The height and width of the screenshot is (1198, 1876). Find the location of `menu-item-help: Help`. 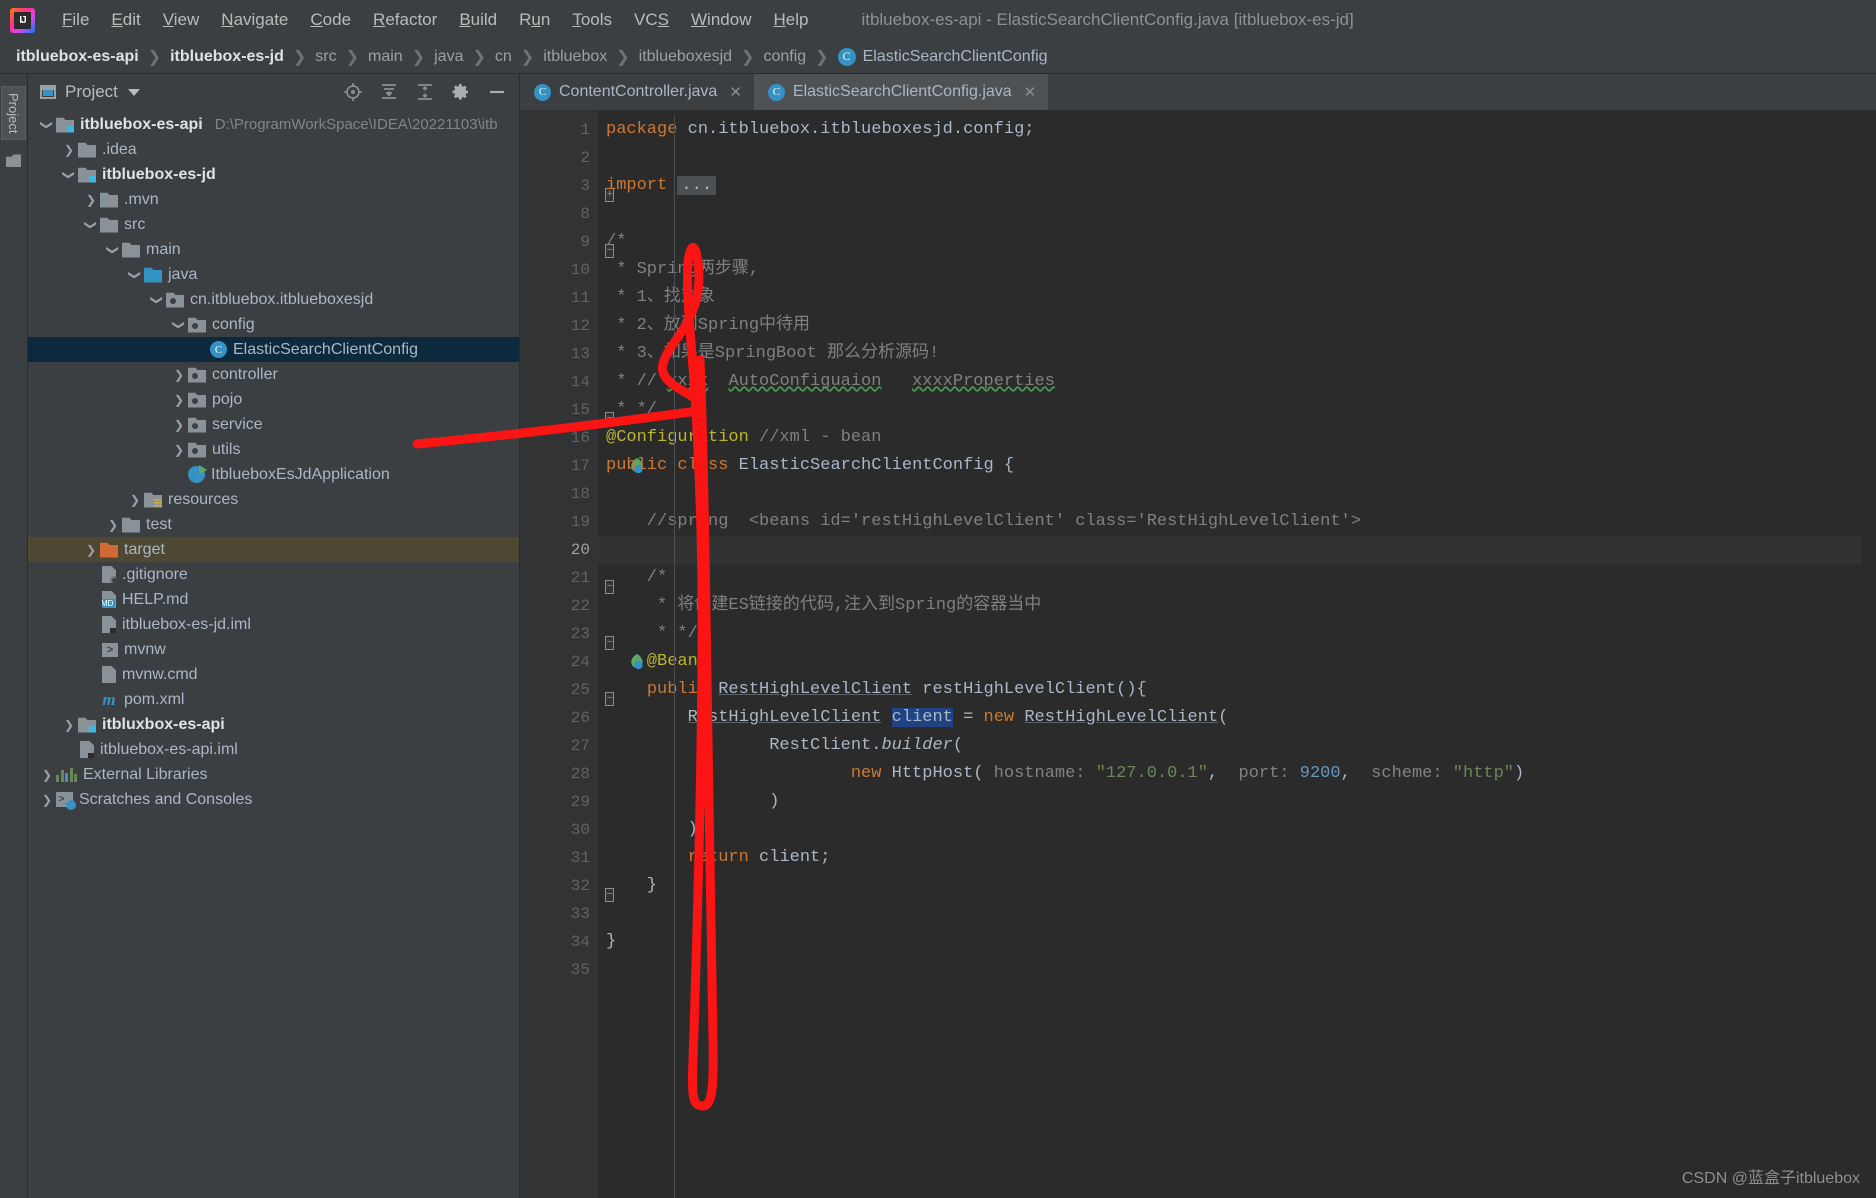

menu-item-help: Help is located at coordinates (790, 20).